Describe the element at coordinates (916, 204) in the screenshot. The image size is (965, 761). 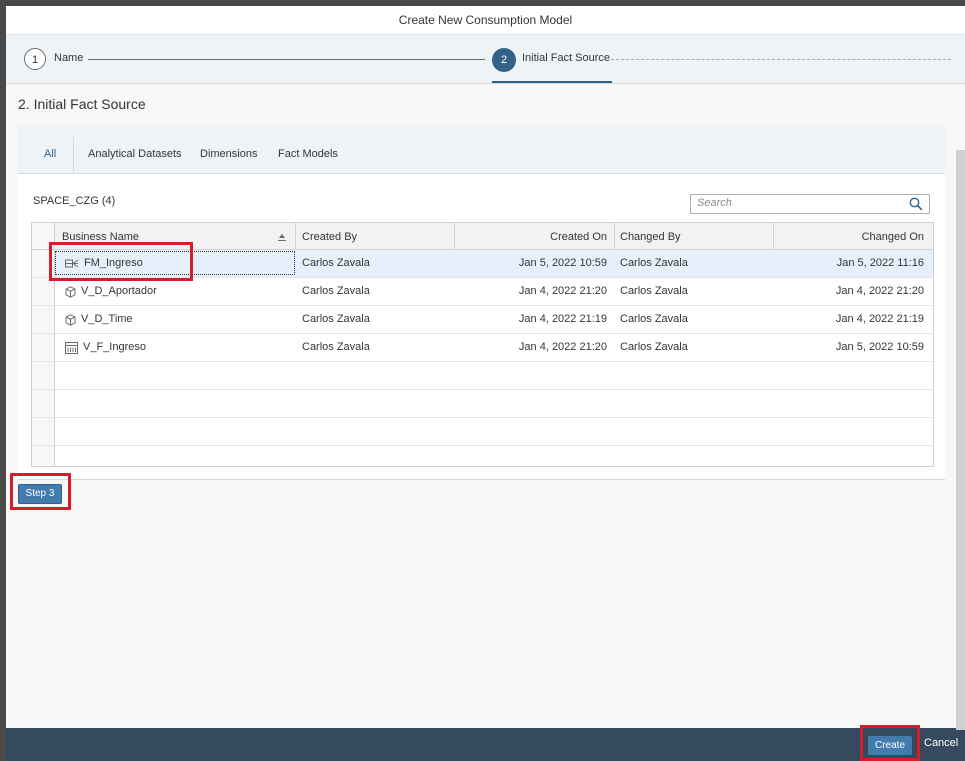
I see `search-icon` at that location.